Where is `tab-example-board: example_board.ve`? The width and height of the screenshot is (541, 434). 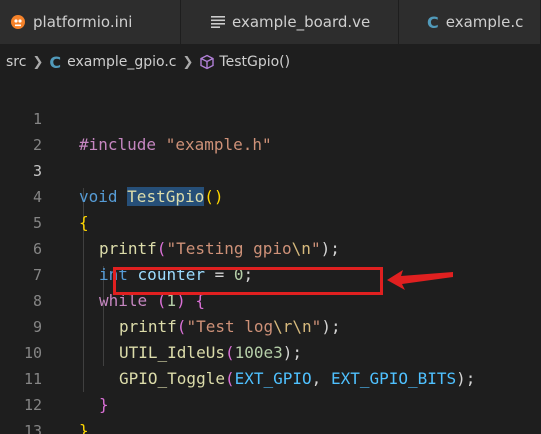 tab-example-board: example_board.ve is located at coordinates (290, 22).